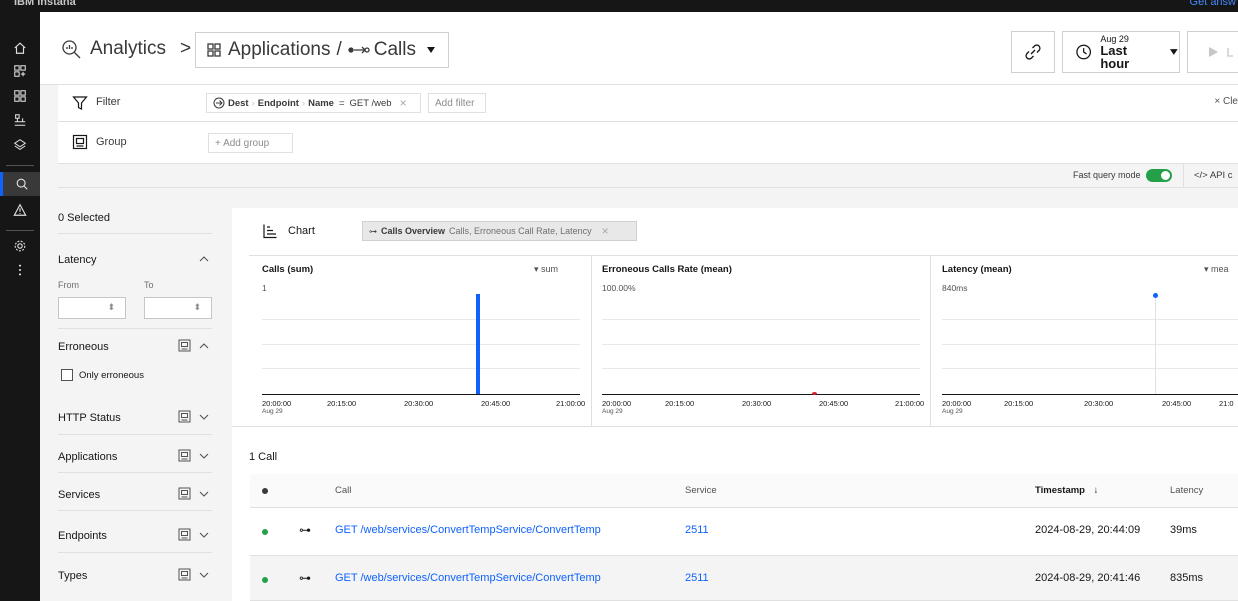  I want to click on latency-point, so click(1155, 295).